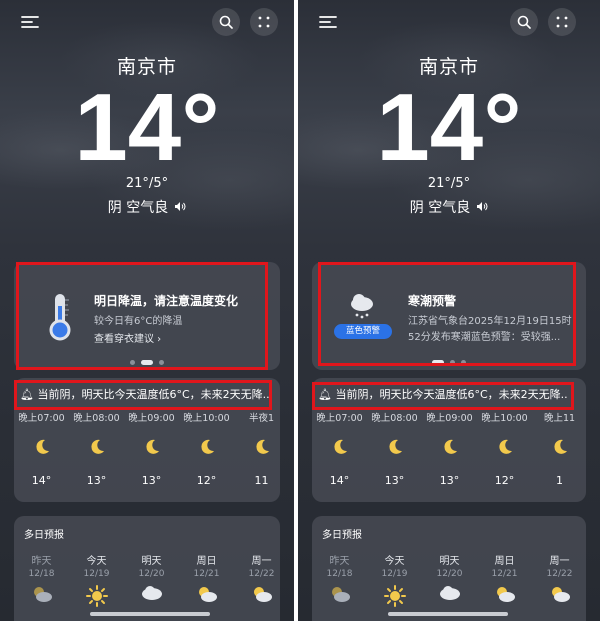 The width and height of the screenshot is (600, 621). I want to click on grid-icon, so click(264, 22).